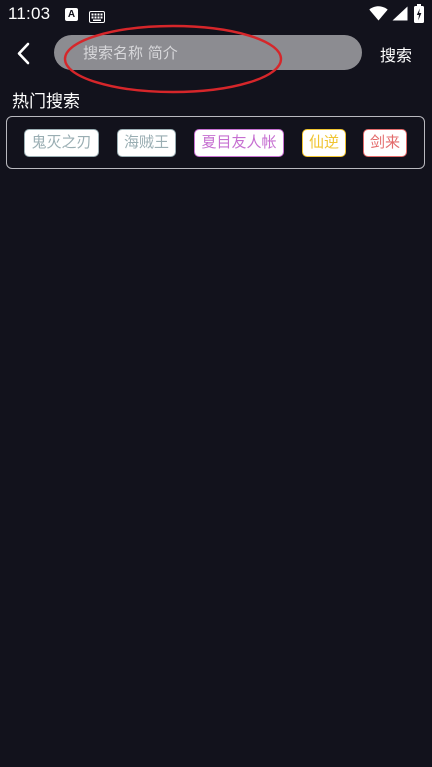 This screenshot has width=432, height=767. What do you see at coordinates (396, 54) in the screenshot?
I see `search-button: 搜索` at bounding box center [396, 54].